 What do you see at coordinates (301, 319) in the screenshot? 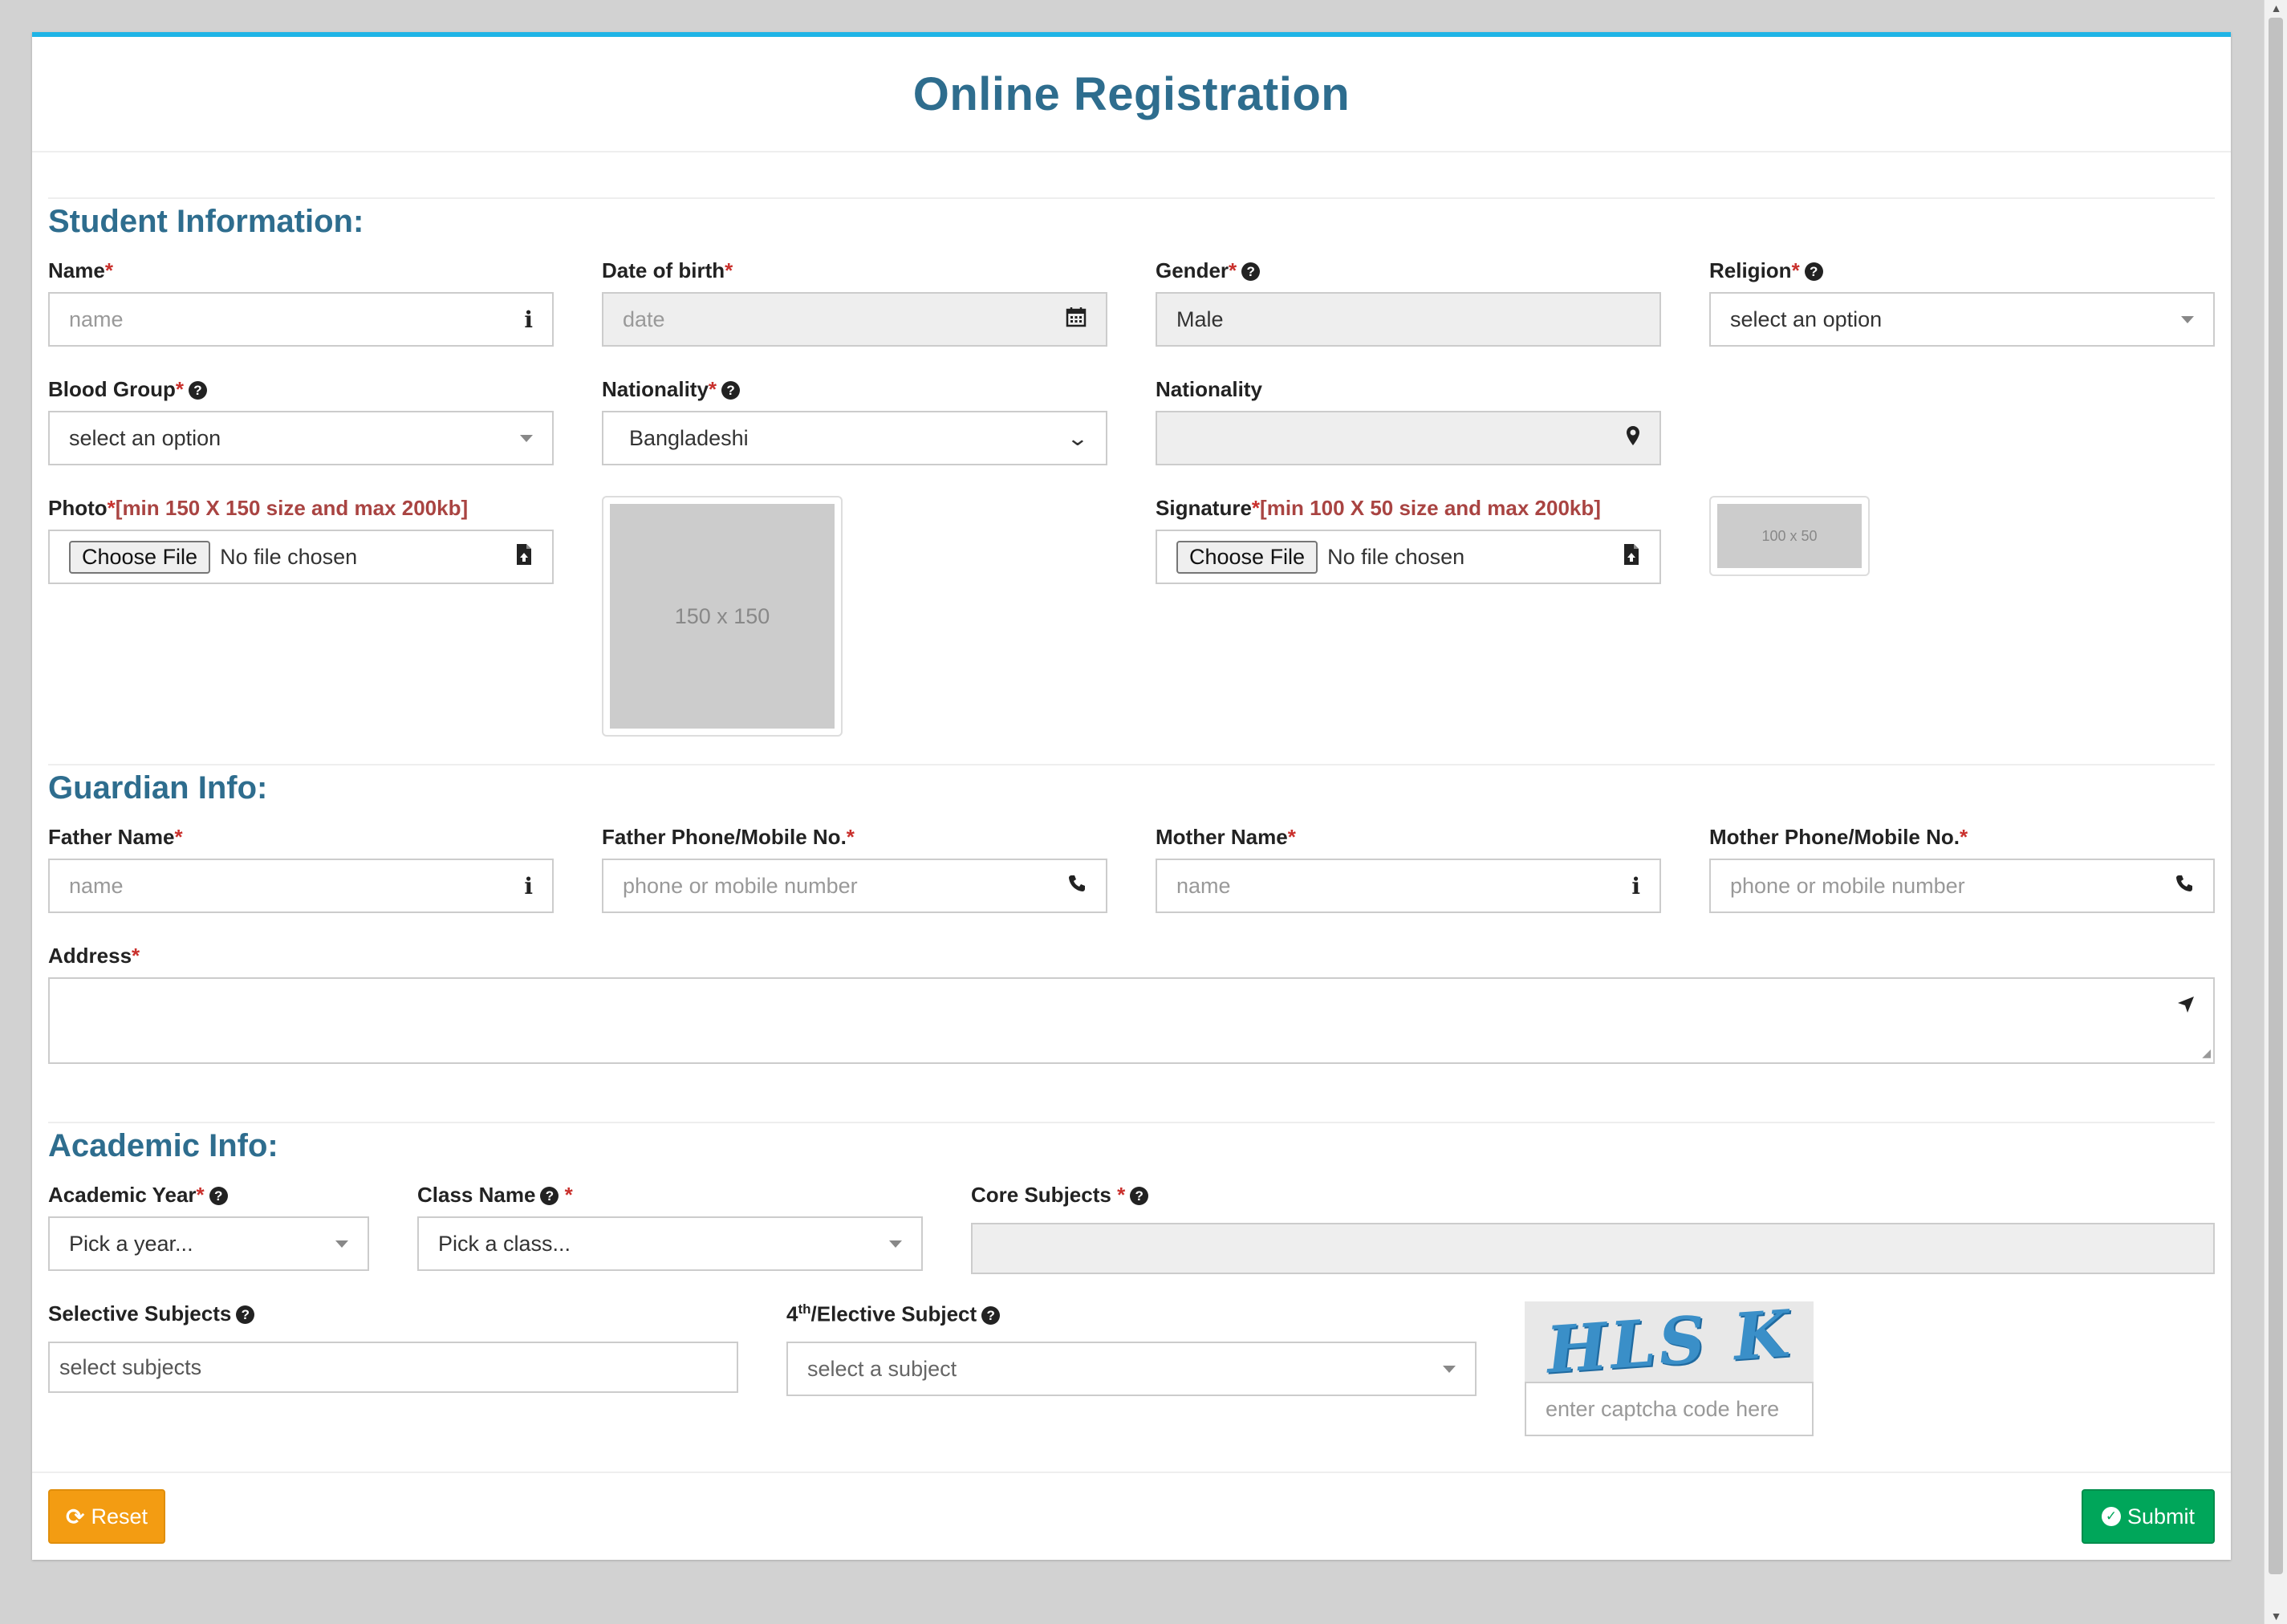
I see `name-input: name i` at bounding box center [301, 319].